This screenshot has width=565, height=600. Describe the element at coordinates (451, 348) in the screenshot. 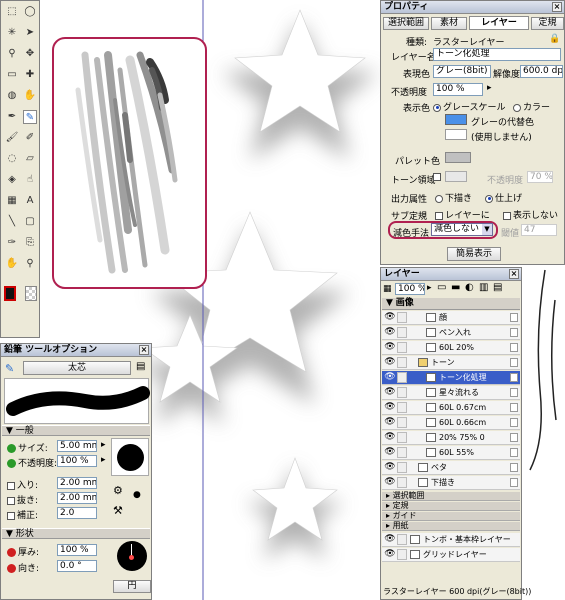

I see `layer-row: 👁 60L 20%` at that location.